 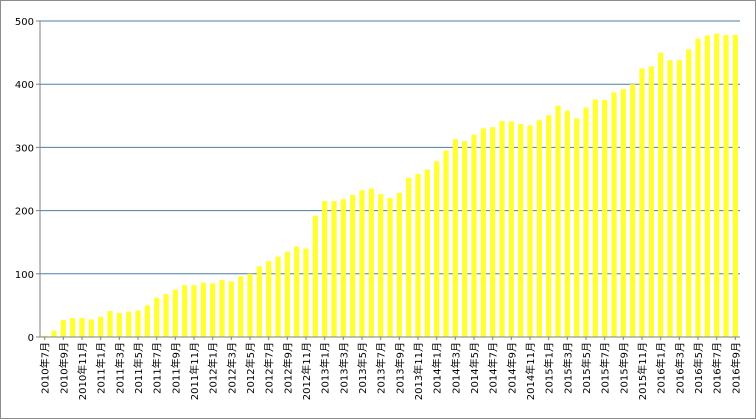 I want to click on x-tick-label: 2015年5月, so click(x=586, y=368).